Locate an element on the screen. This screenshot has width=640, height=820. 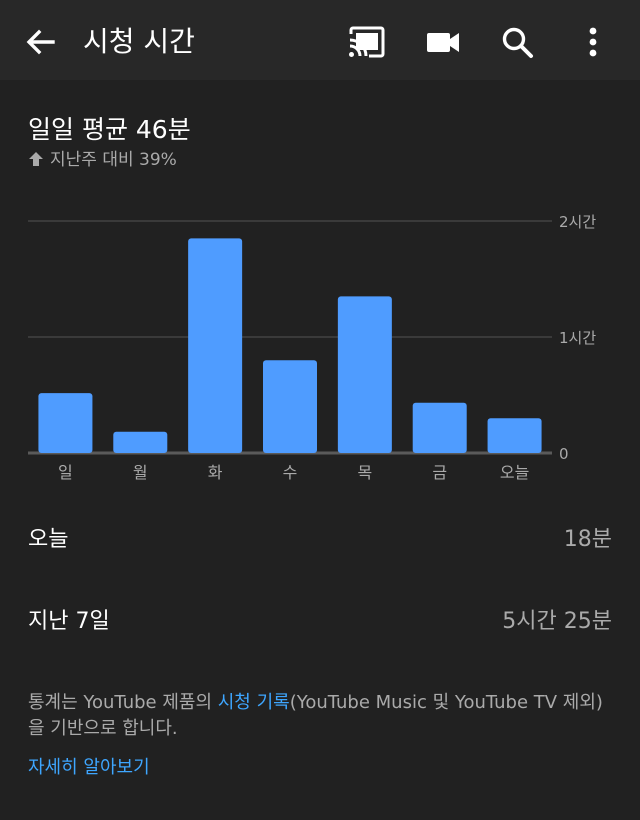
search-button is located at coordinates (517, 42).